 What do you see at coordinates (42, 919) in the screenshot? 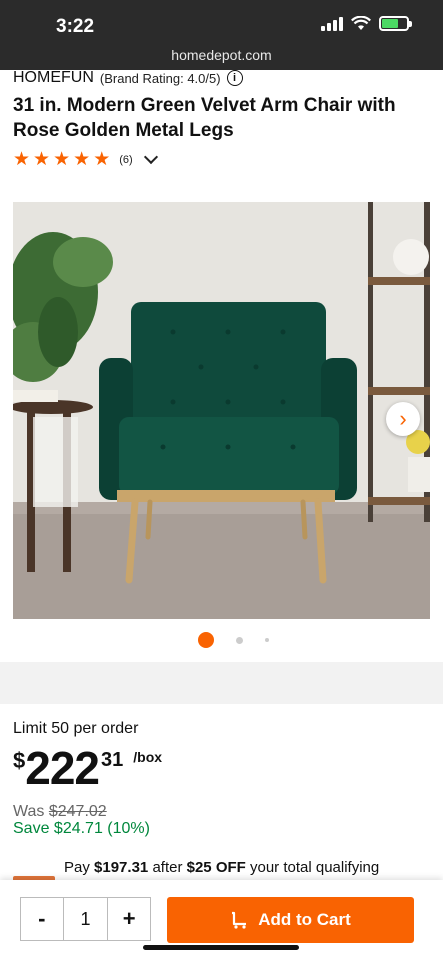
I see `decrease-quantity-button: -` at bounding box center [42, 919].